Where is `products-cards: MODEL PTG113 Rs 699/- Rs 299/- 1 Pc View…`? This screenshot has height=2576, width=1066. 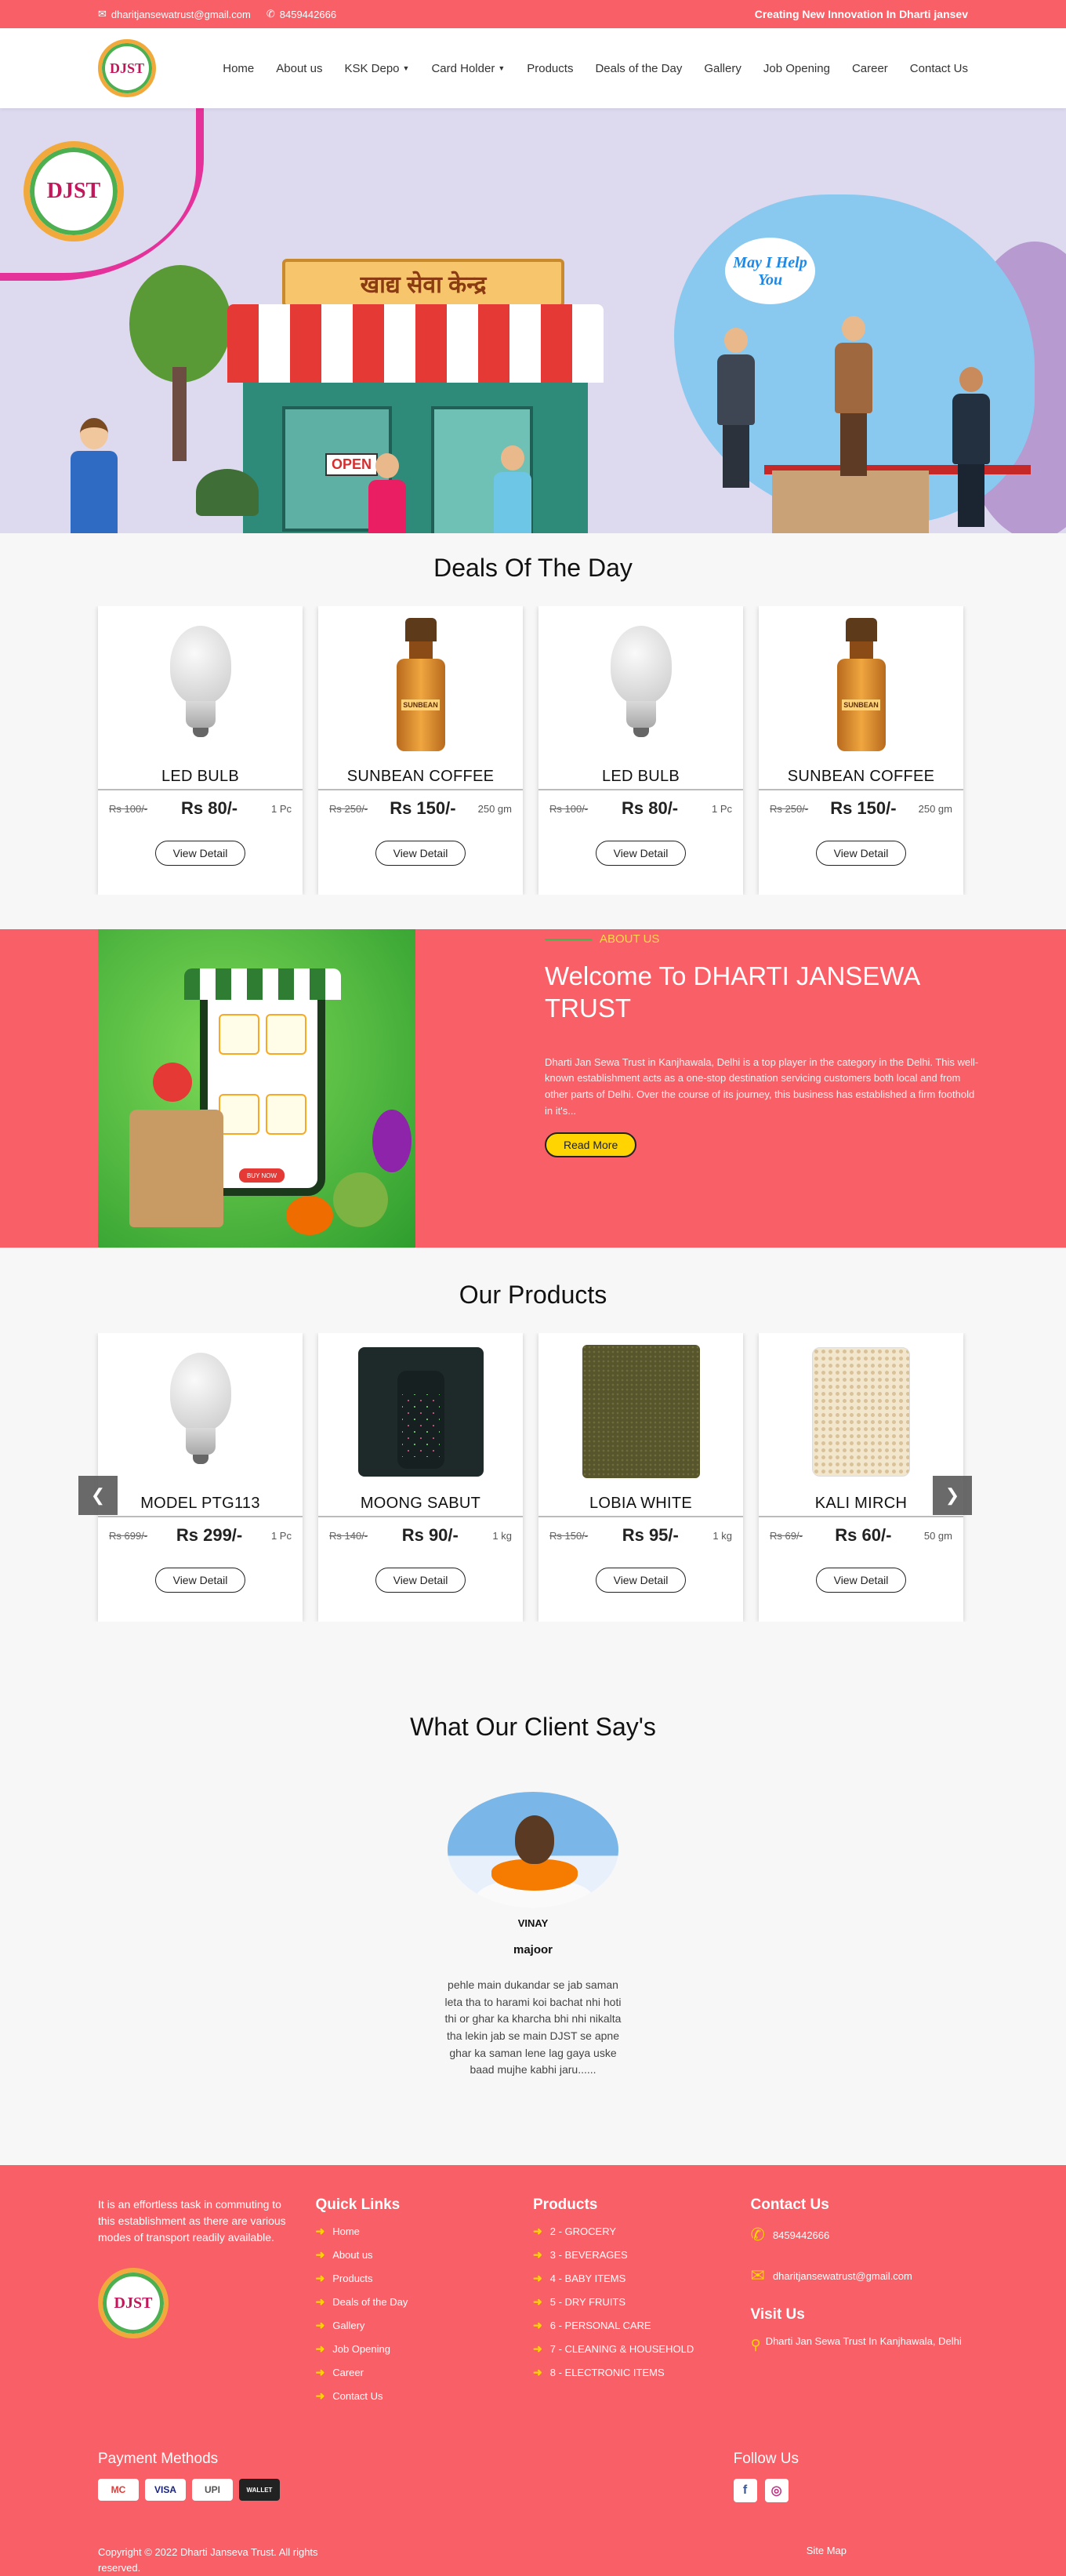
products-cards: MODEL PTG113 Rs 699/- Rs 299/- 1 Pc View… is located at coordinates (533, 1477).